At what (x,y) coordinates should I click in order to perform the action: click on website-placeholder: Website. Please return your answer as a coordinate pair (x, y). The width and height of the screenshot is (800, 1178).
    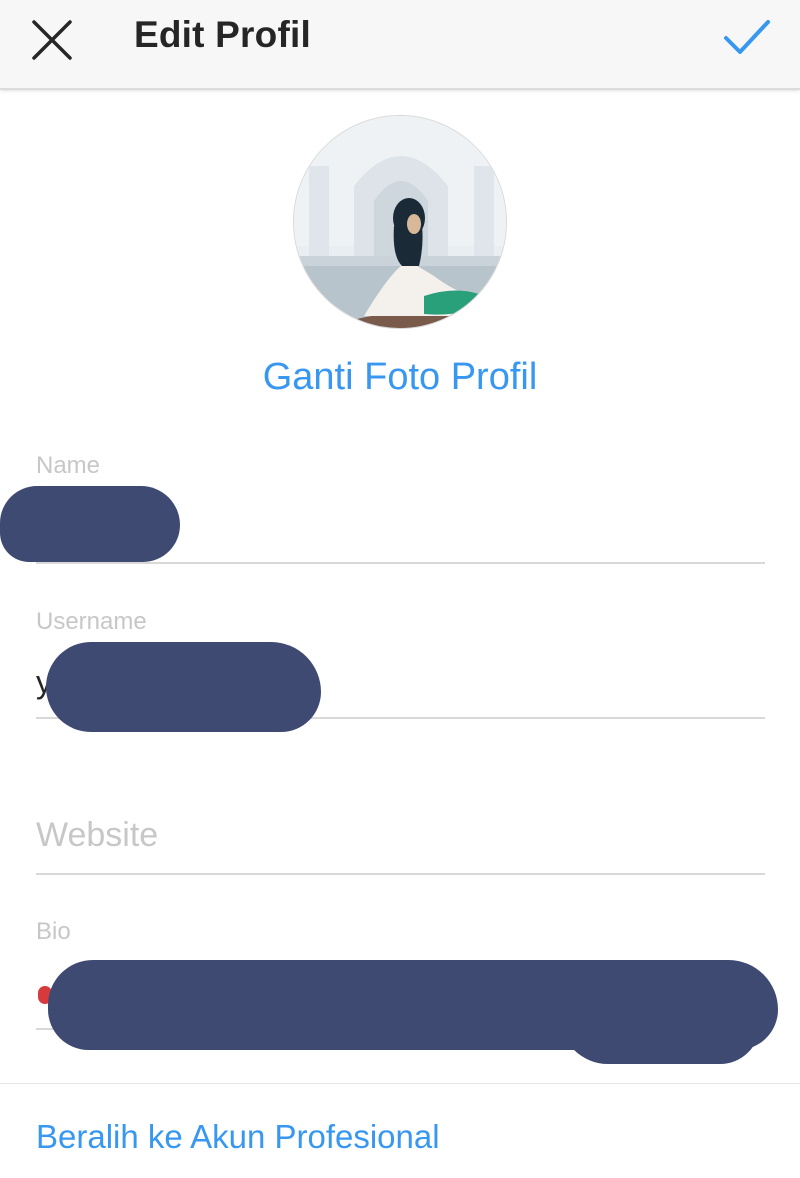
    Looking at the image, I should click on (97, 835).